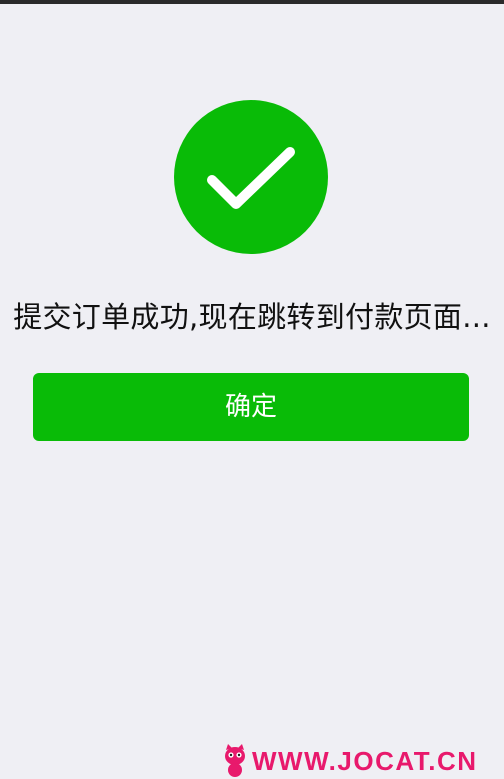  I want to click on cat-logo-icon, so click(235, 760).